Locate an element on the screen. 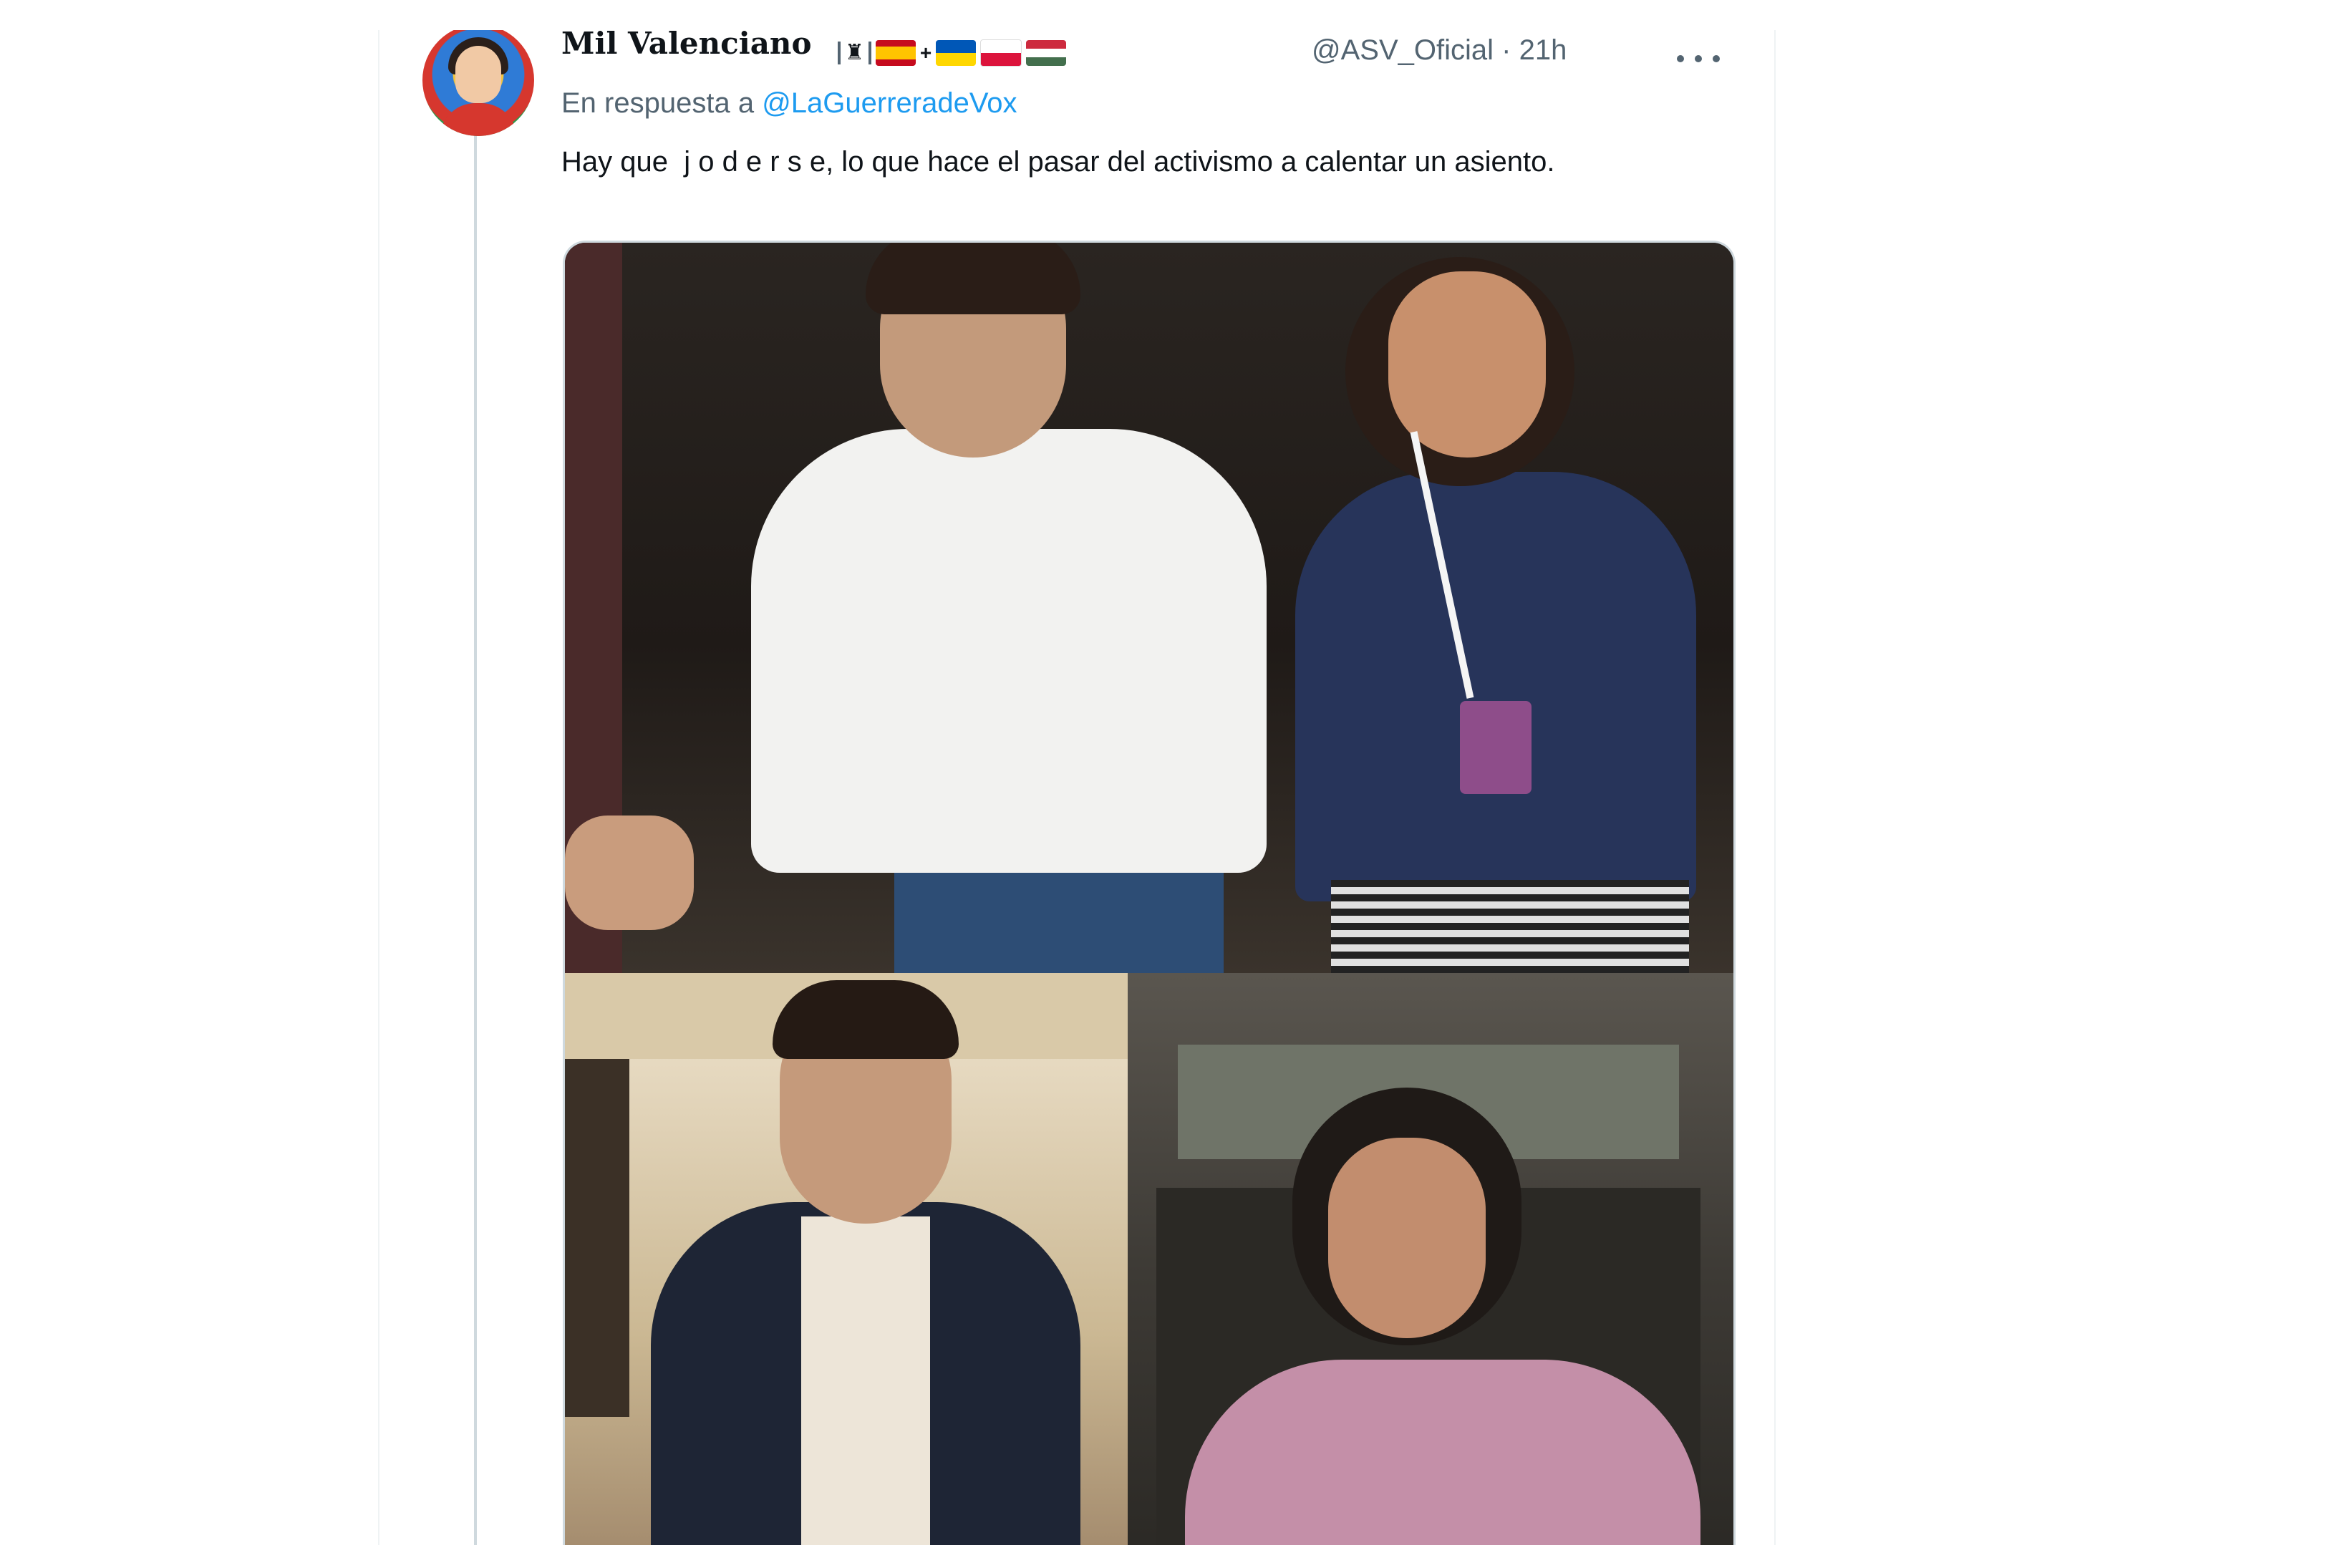 The height and width of the screenshot is (1568, 2337). thread-line is located at coordinates (475, 836).